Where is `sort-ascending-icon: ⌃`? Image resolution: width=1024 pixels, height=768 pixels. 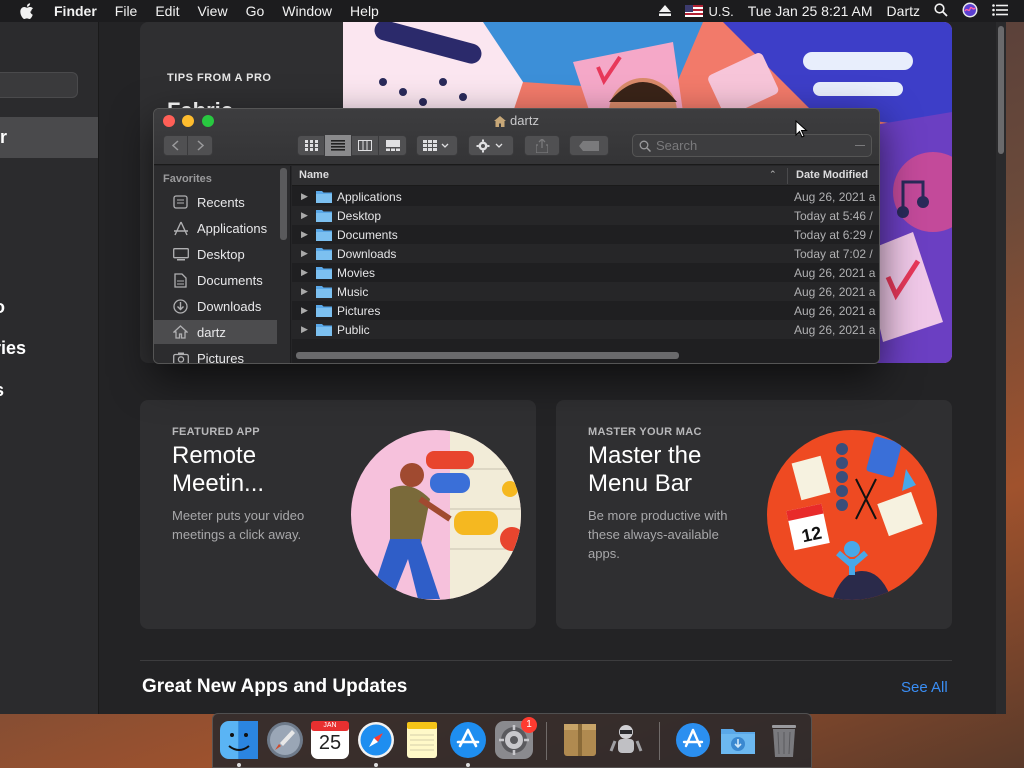
sort-ascending-icon: ⌃ is located at coordinates (773, 174).